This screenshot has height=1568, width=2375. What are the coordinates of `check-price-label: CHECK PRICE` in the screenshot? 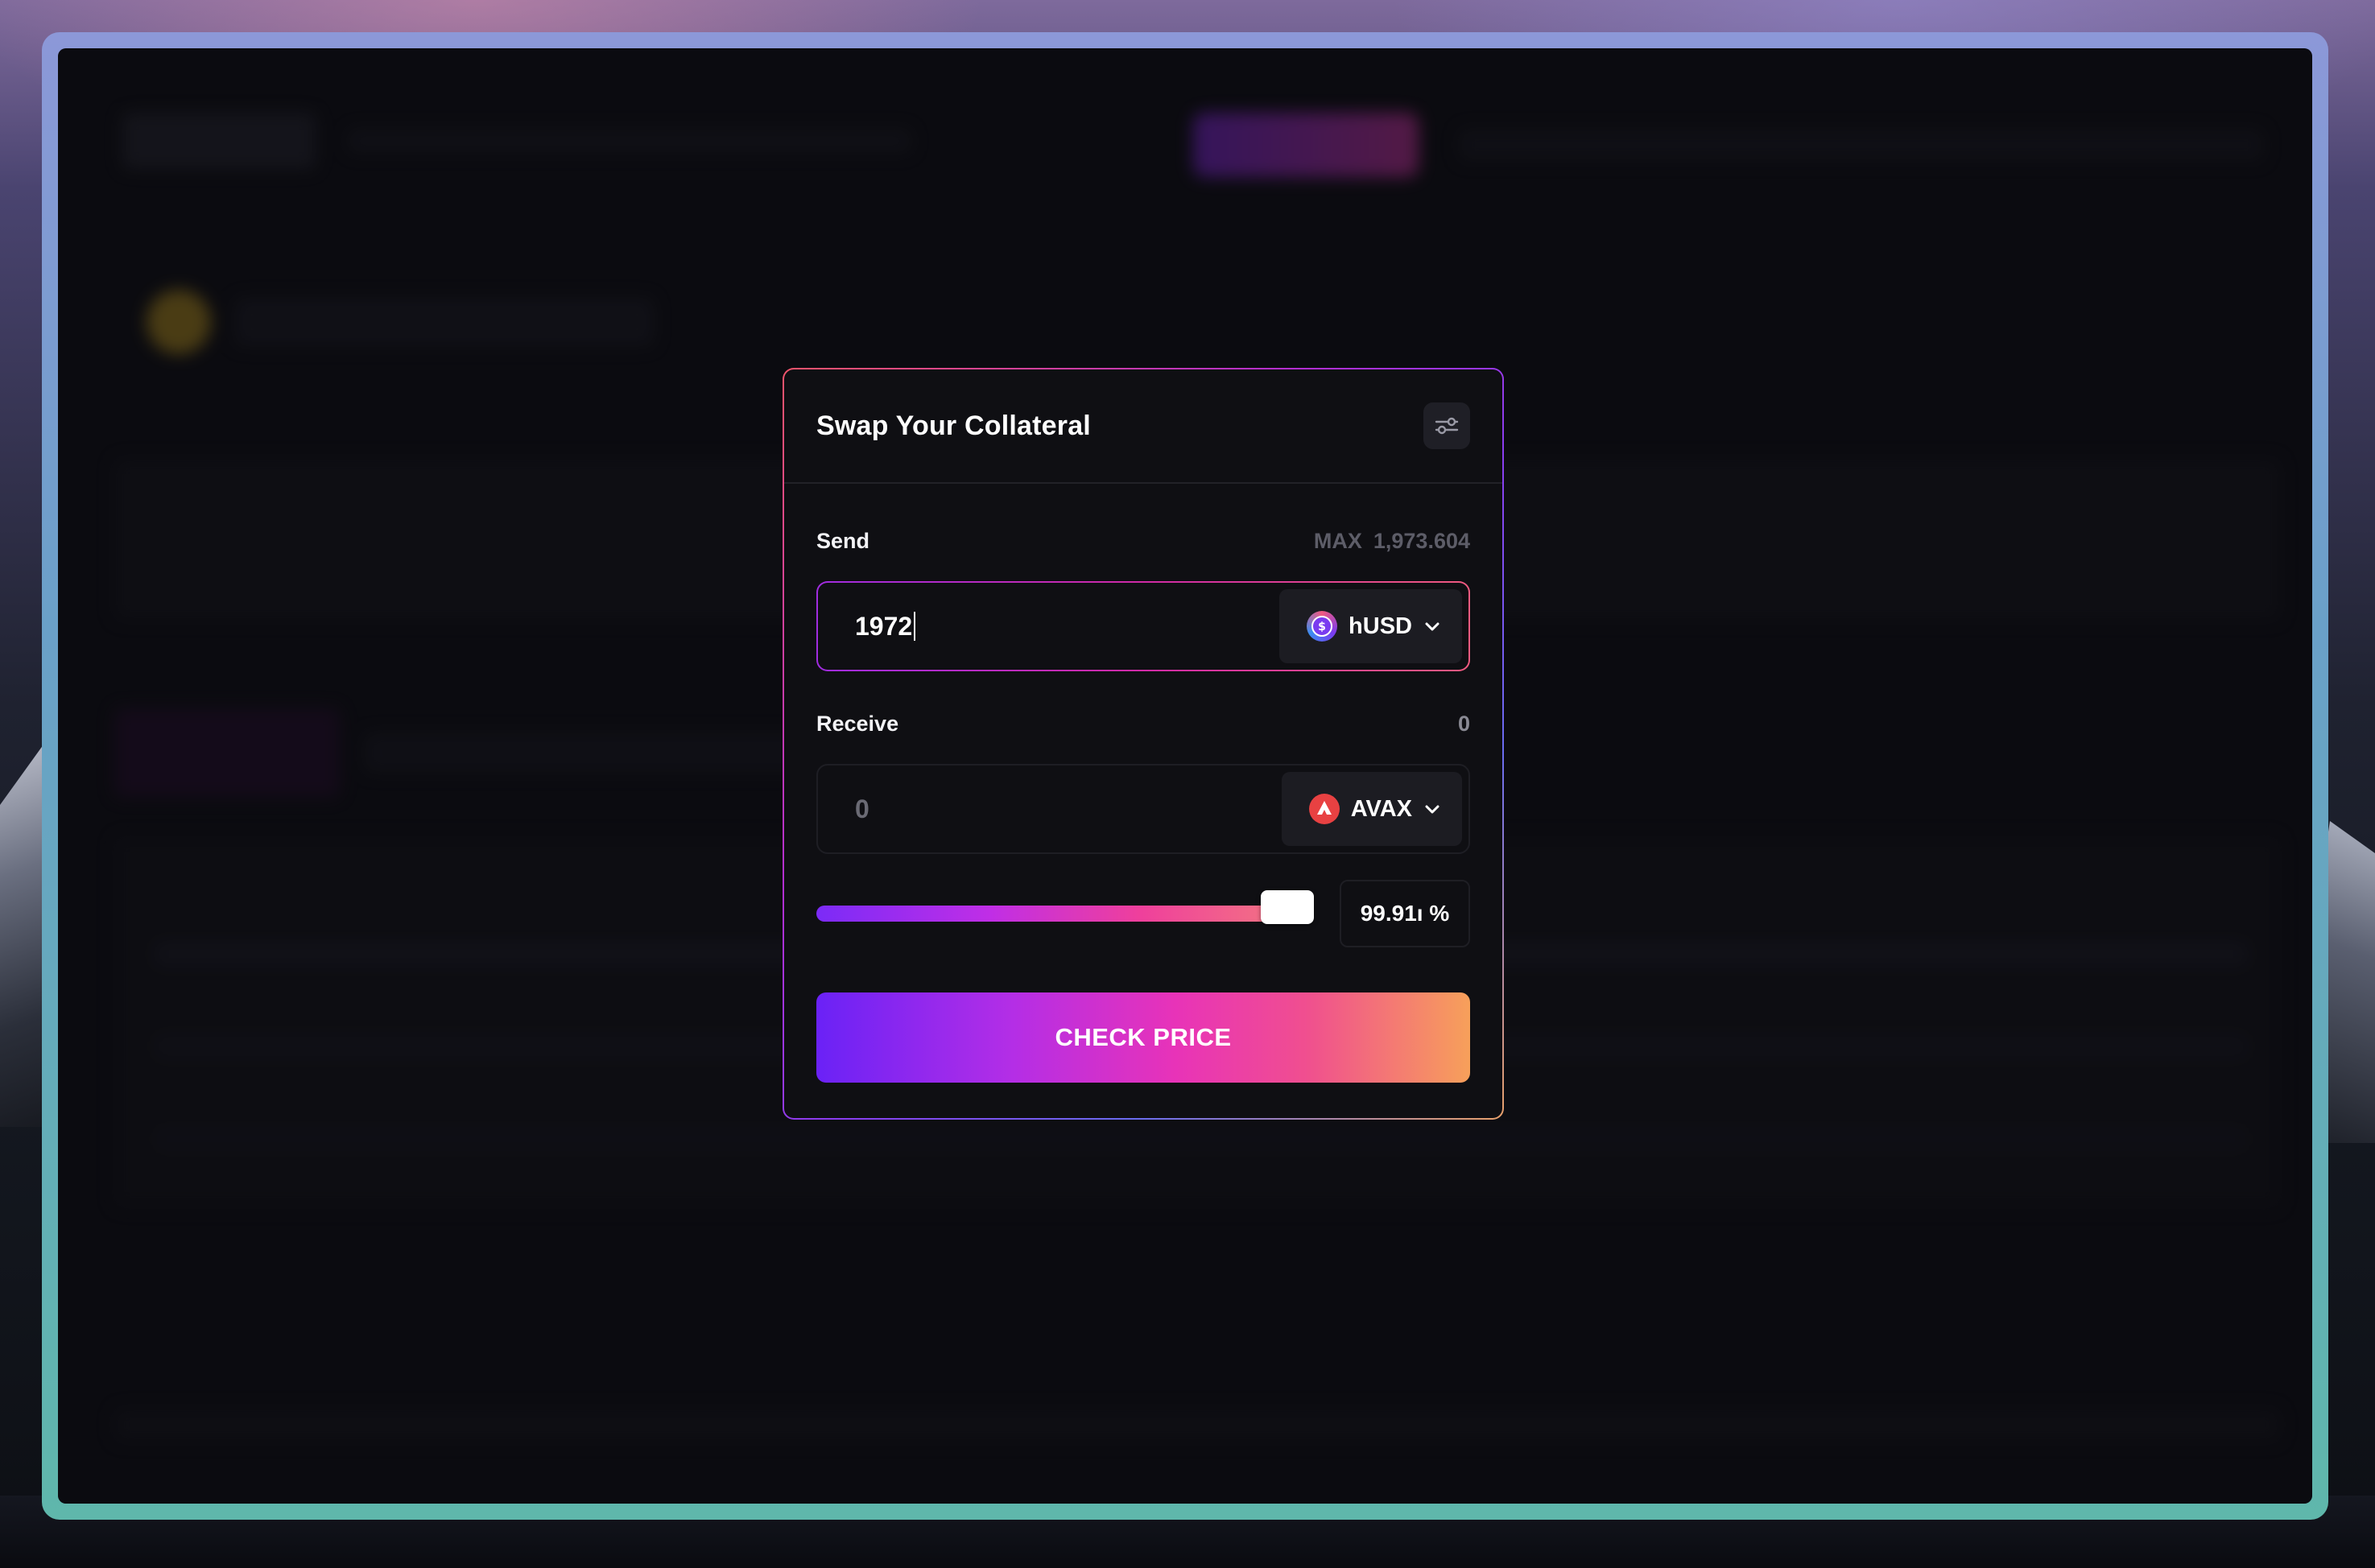 It's located at (1143, 1037).